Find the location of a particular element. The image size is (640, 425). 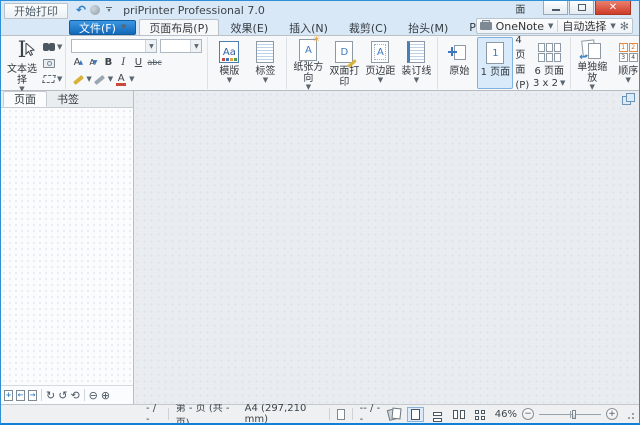

original-button: 原始 is located at coordinates (459, 63).